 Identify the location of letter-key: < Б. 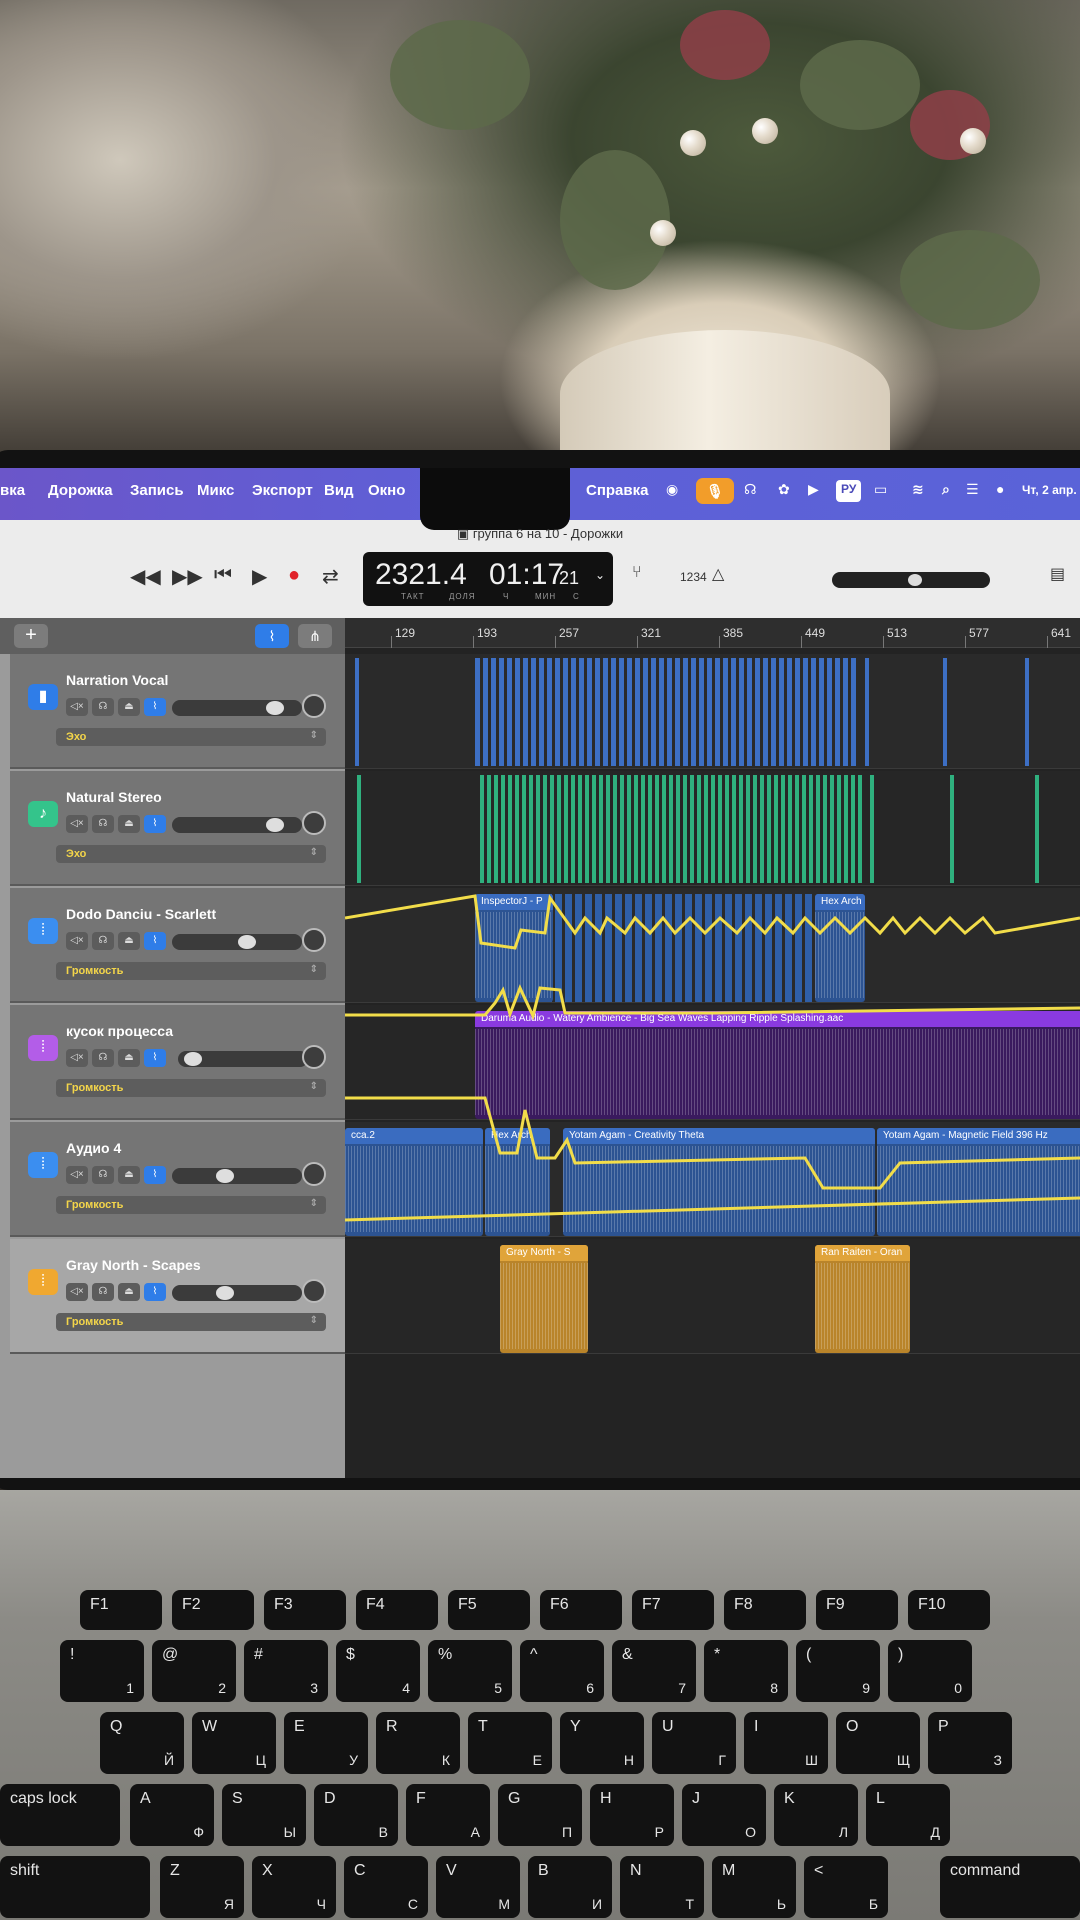
(846, 1887).